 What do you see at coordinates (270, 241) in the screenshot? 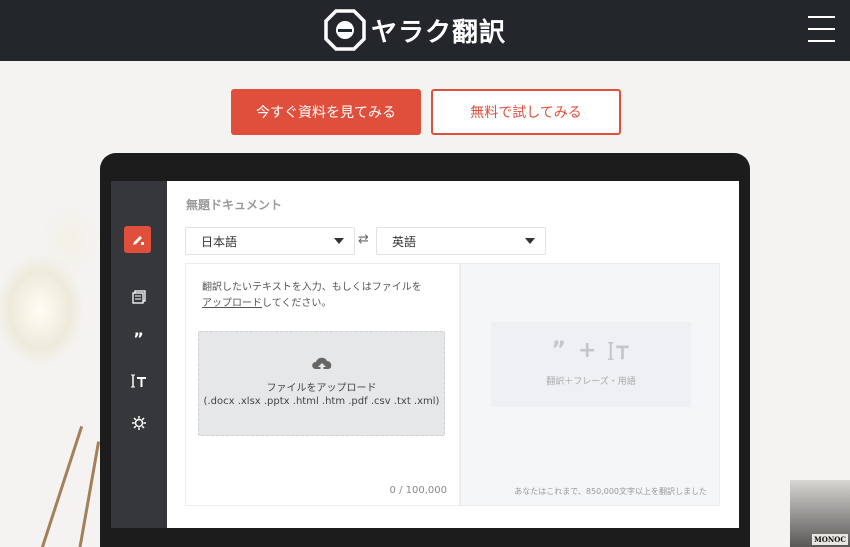
I see `source-language-select: 日本語` at bounding box center [270, 241].